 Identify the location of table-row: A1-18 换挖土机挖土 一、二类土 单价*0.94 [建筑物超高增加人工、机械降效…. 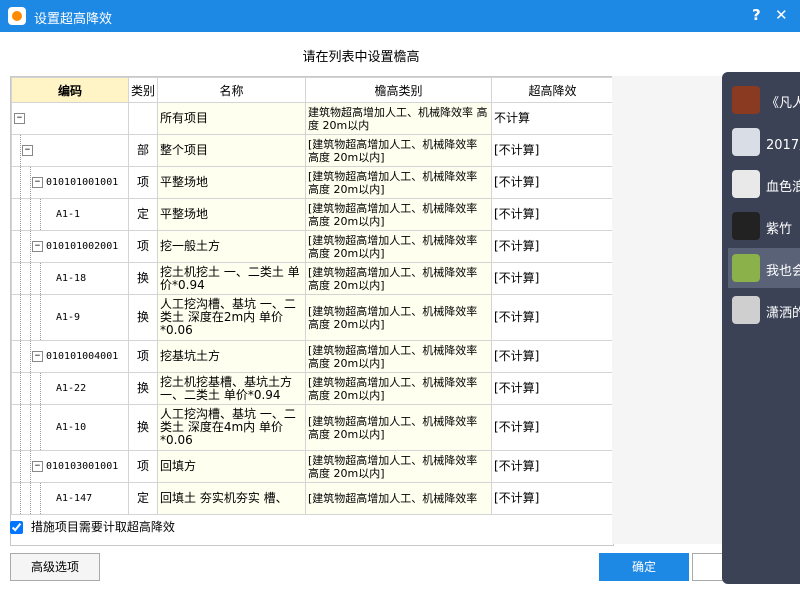
(312, 278).